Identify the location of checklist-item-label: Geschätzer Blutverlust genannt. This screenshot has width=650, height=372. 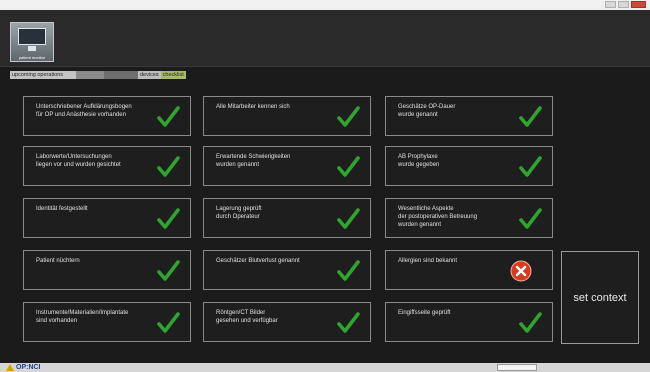
(258, 261).